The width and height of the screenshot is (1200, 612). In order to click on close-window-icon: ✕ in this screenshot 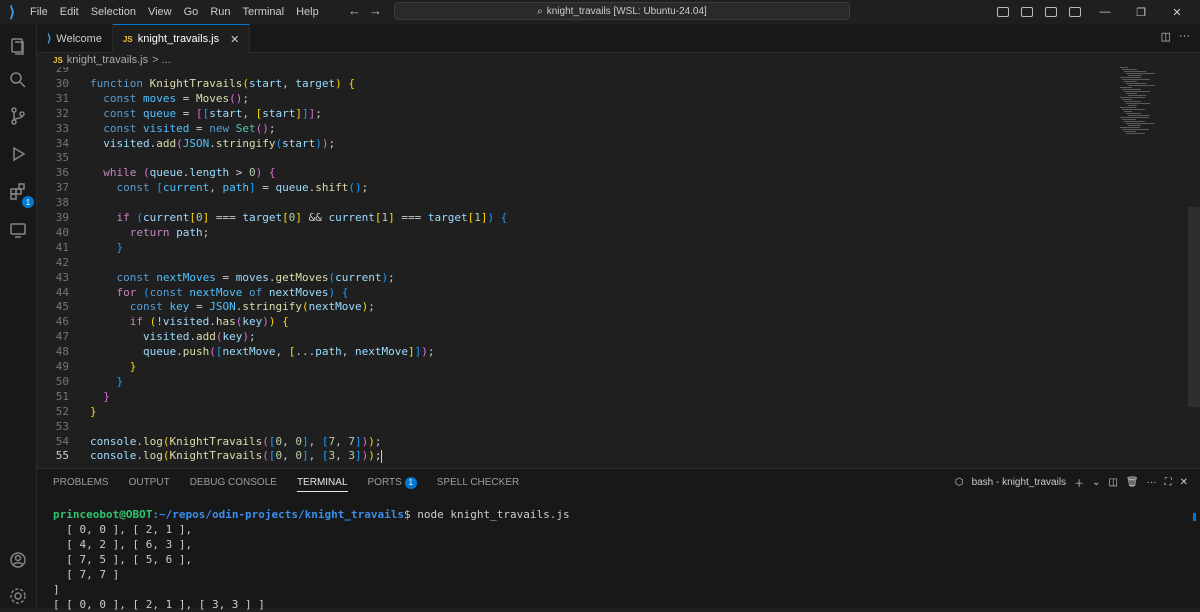, I will do `click(1177, 12)`.